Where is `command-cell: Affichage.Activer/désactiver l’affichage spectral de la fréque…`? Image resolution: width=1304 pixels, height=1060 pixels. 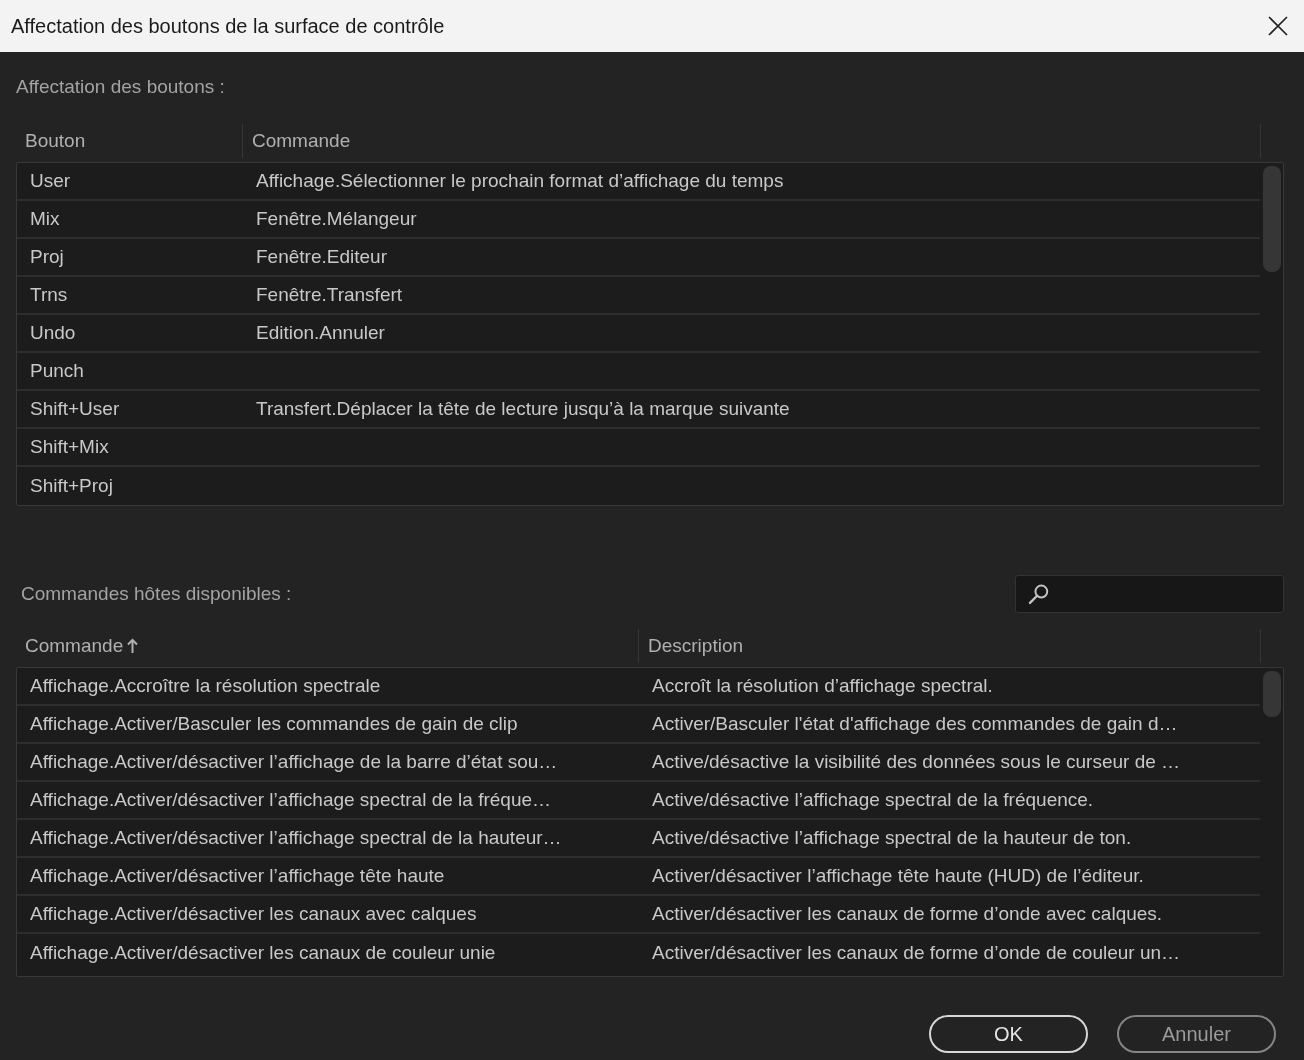 command-cell: Affichage.Activer/désactiver l’affichage spectral de la fréque… is located at coordinates (291, 799).